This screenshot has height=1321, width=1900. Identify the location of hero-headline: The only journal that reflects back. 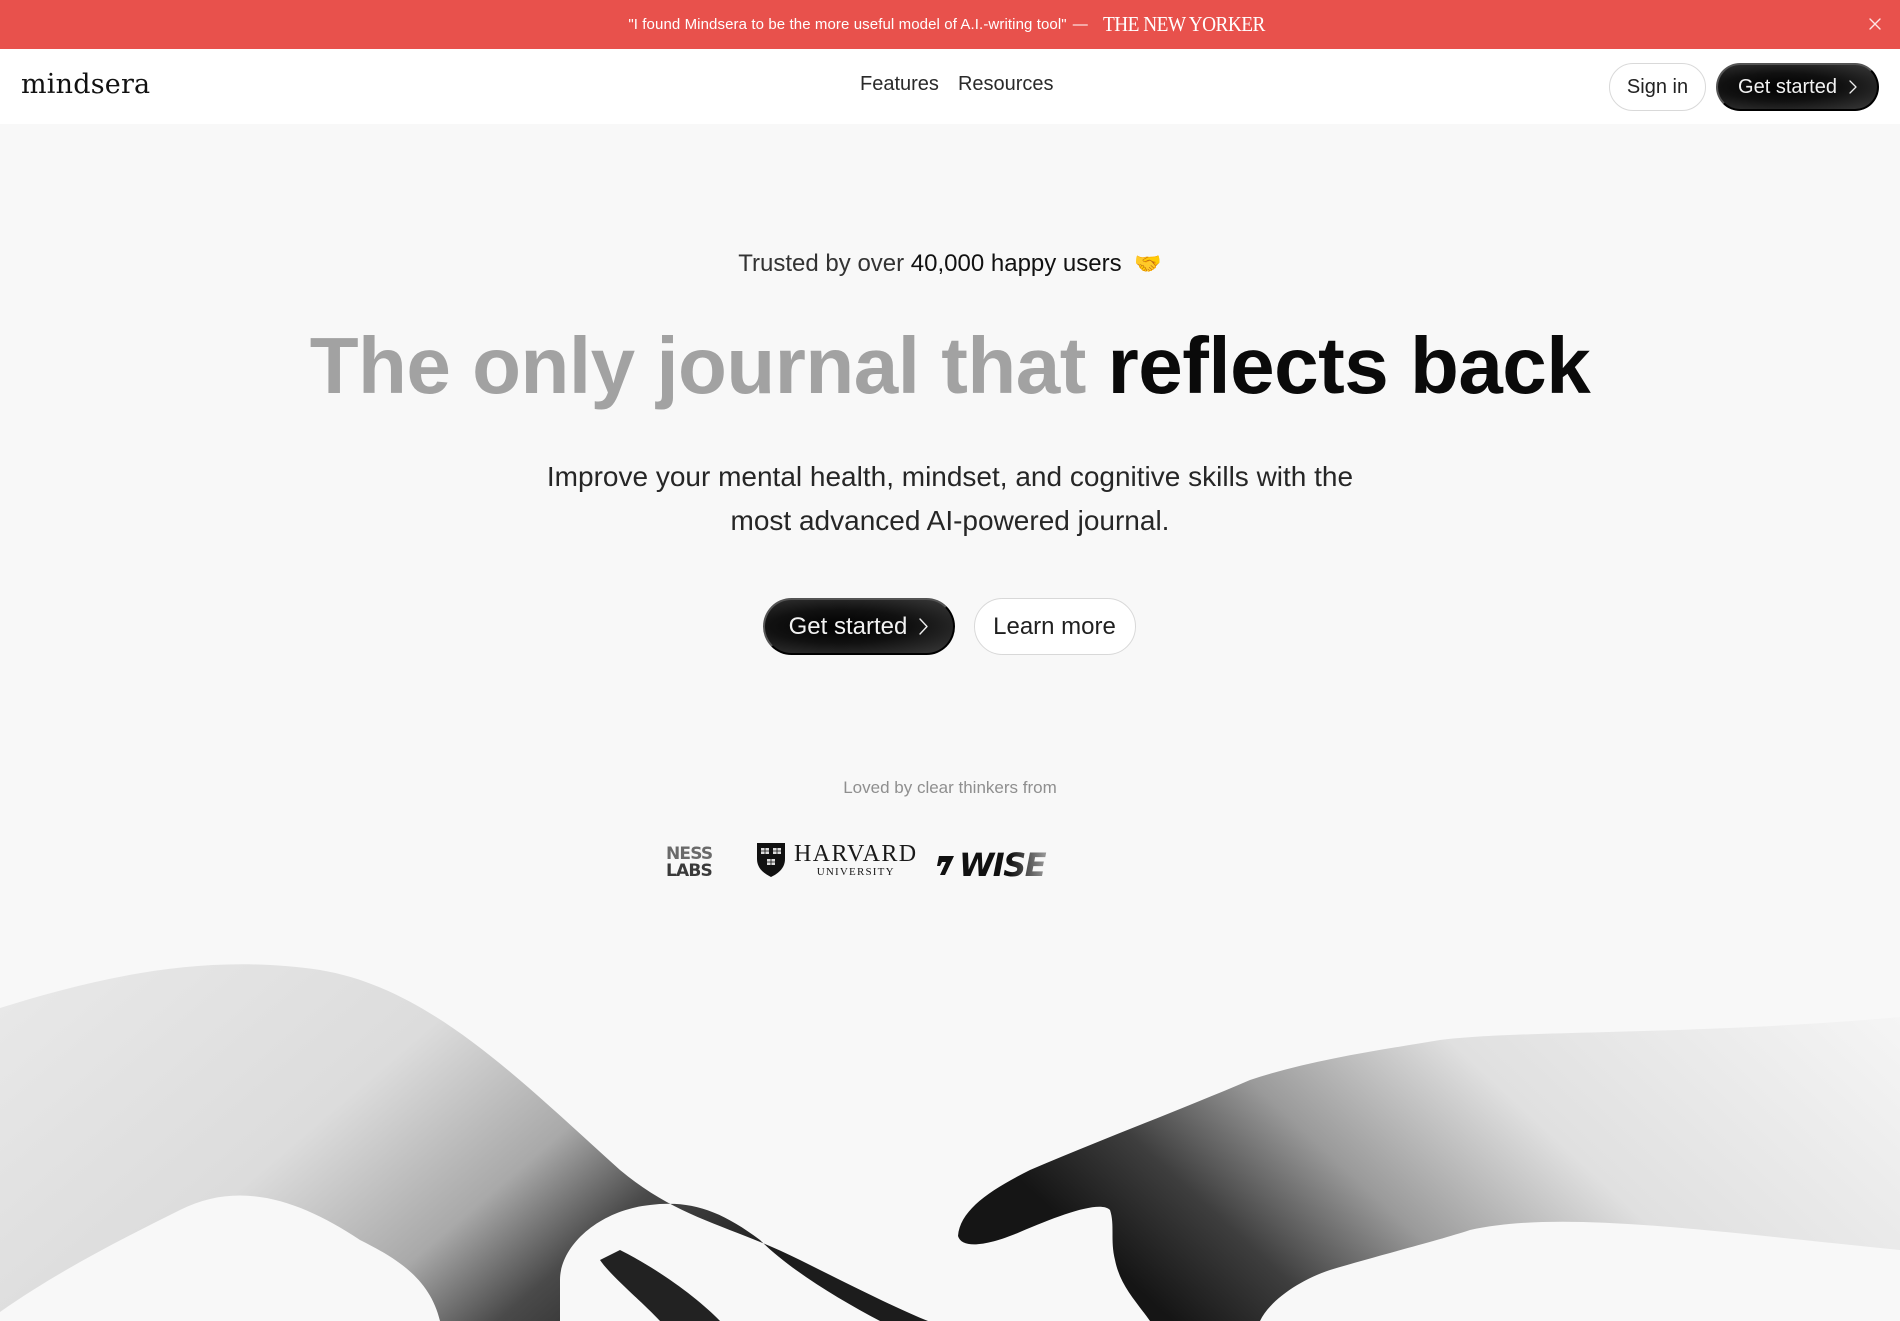
(950, 366).